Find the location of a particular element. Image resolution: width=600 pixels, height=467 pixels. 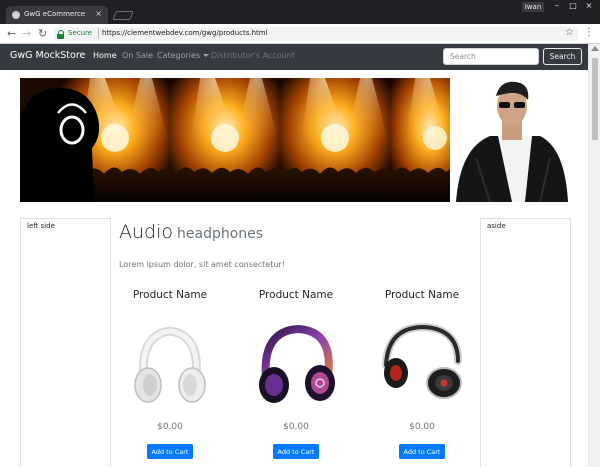

chevron-down-icon is located at coordinates (206, 55).